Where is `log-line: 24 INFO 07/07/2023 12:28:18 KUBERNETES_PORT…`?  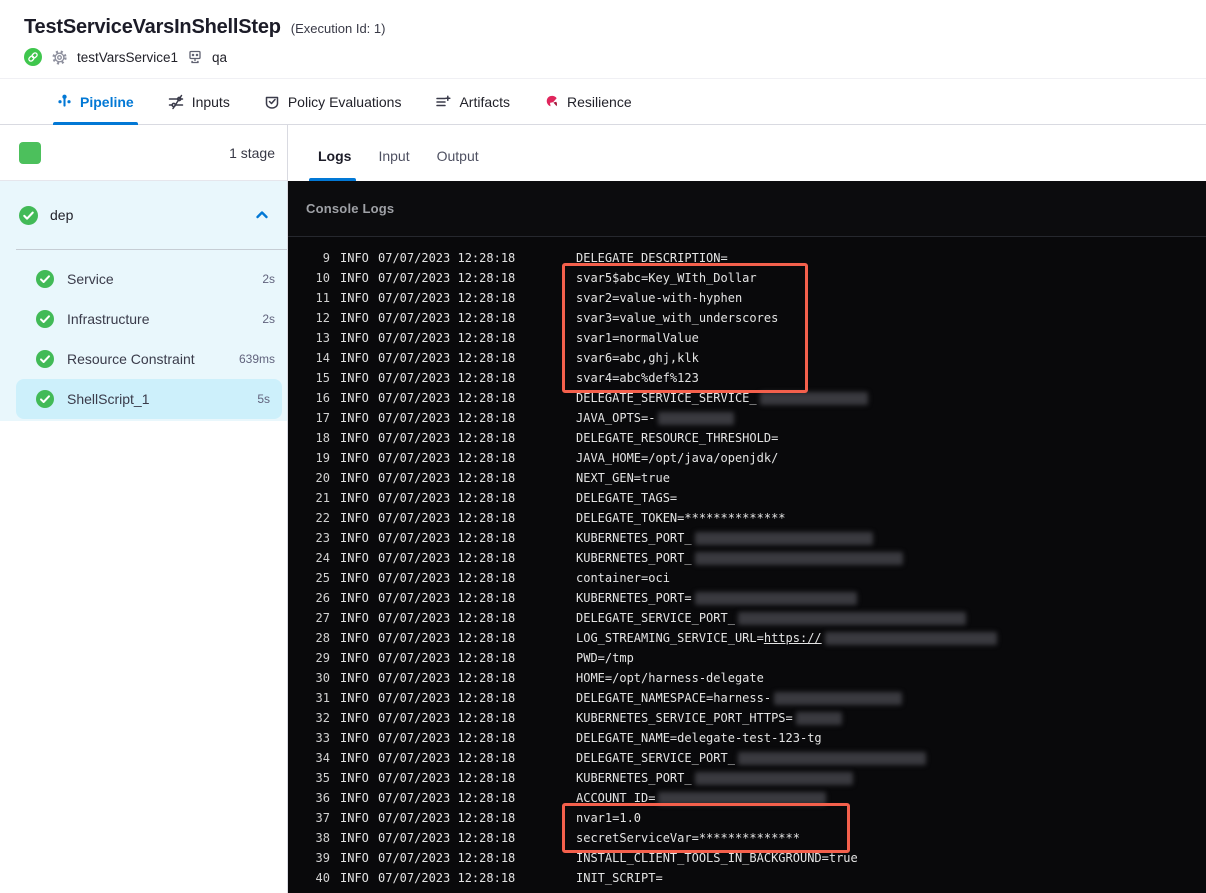 log-line: 24 INFO 07/07/2023 12:28:18 KUBERNETES_PORT… is located at coordinates (747, 558).